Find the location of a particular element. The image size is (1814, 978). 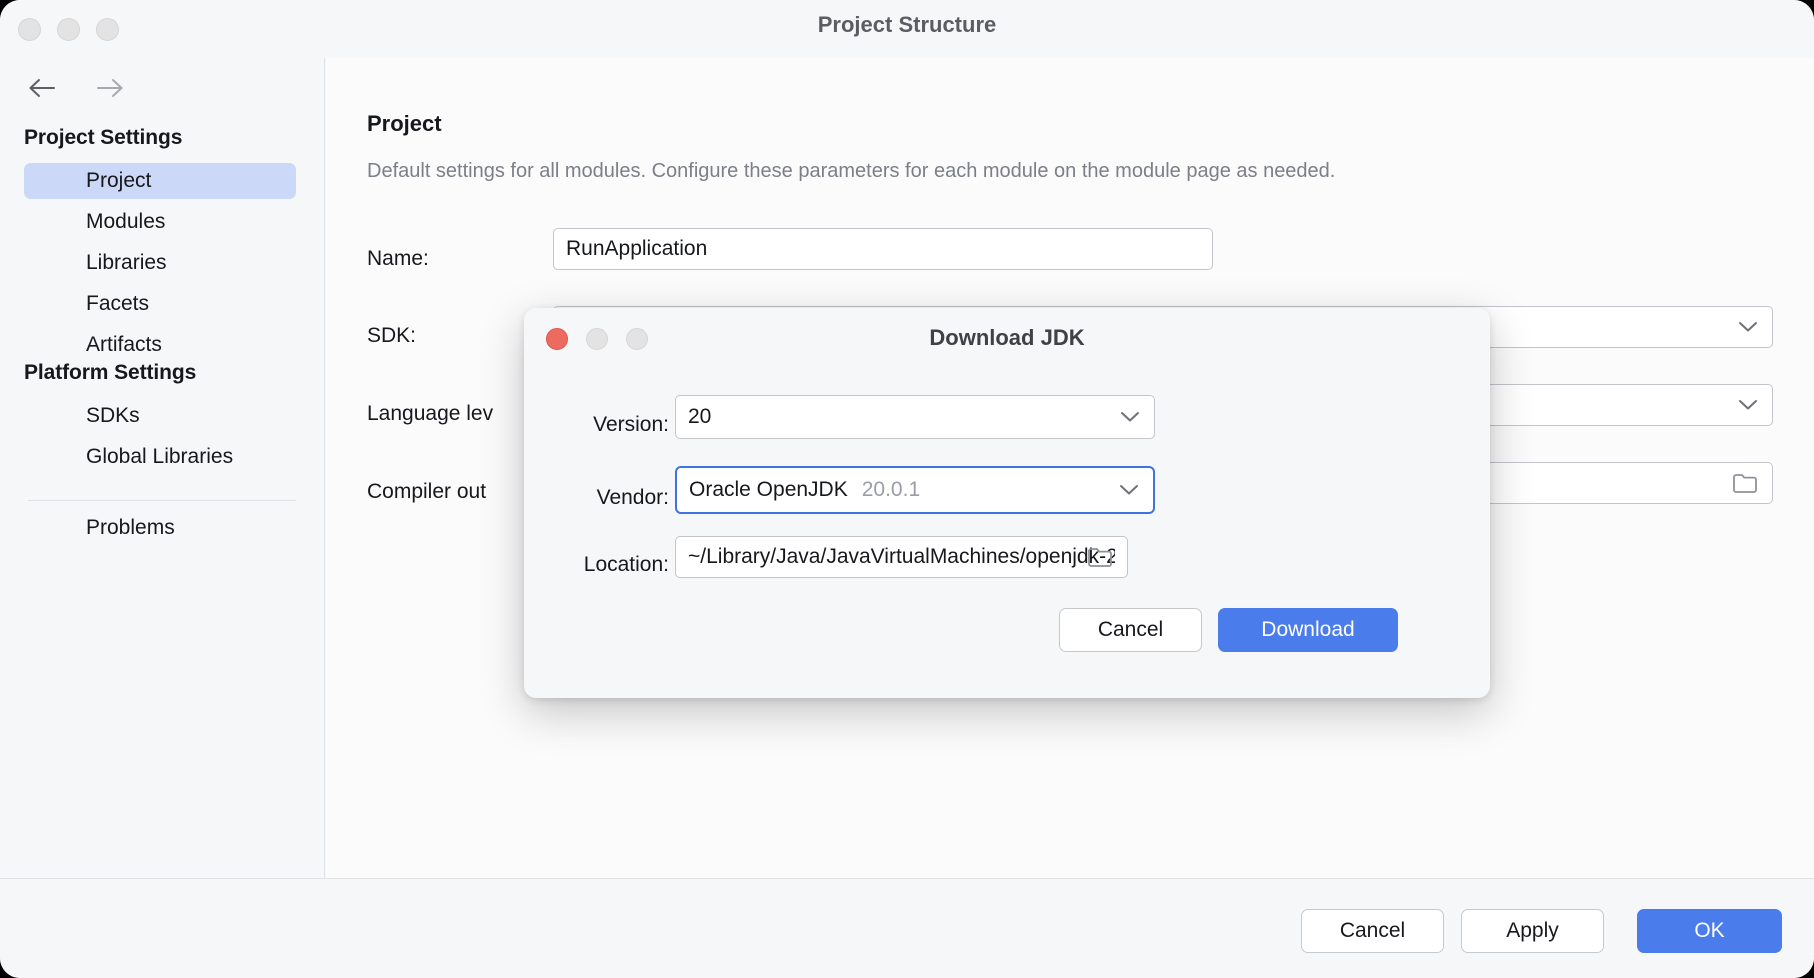

sidebar-item-label: SDKs is located at coordinates (113, 415).